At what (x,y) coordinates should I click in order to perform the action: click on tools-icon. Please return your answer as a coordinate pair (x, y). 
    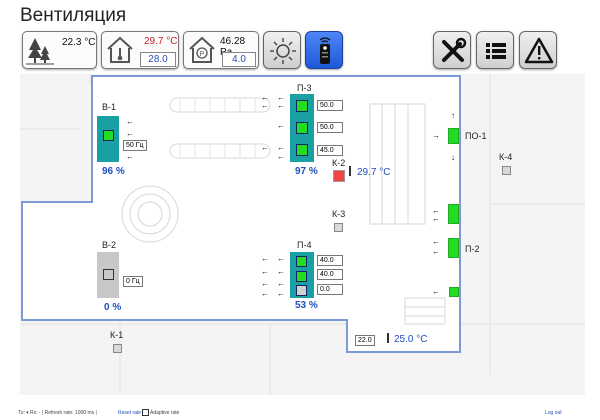
    Looking at the image, I should click on (454, 49).